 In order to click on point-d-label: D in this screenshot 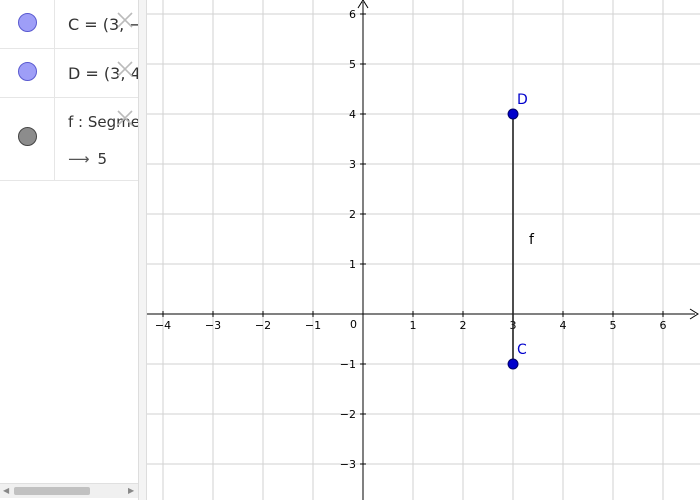, I will do `click(522, 100)`.